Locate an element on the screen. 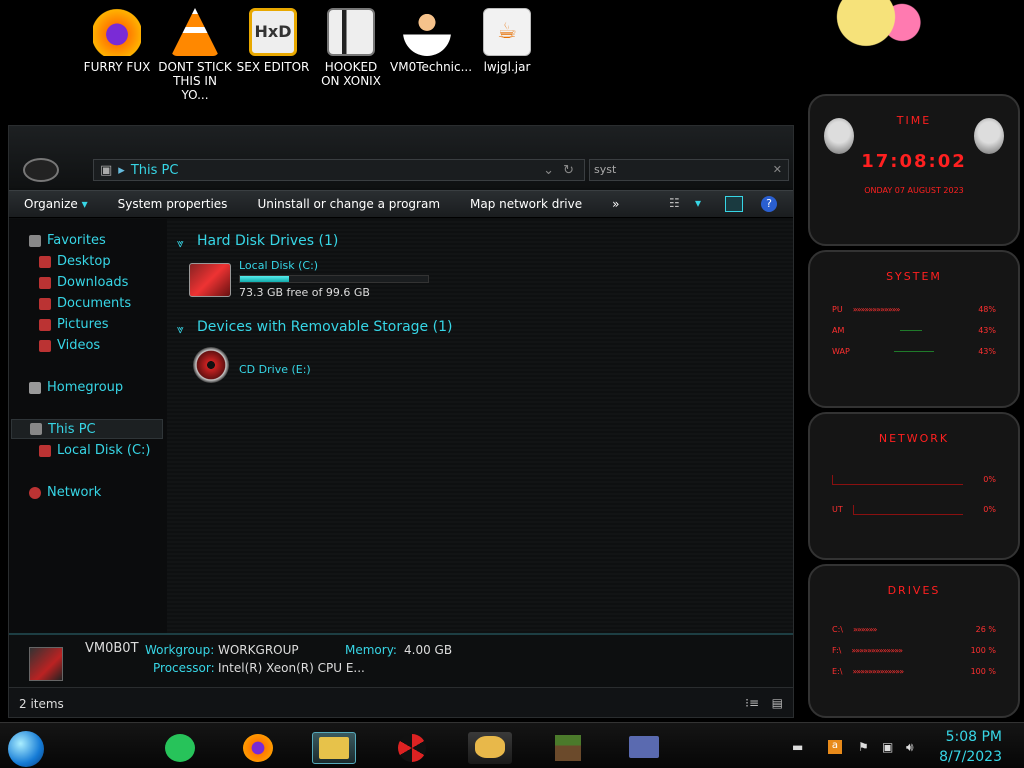 Image resolution: width=1024 pixels, height=768 pixels. control-panel-icon is located at coordinates (644, 747).